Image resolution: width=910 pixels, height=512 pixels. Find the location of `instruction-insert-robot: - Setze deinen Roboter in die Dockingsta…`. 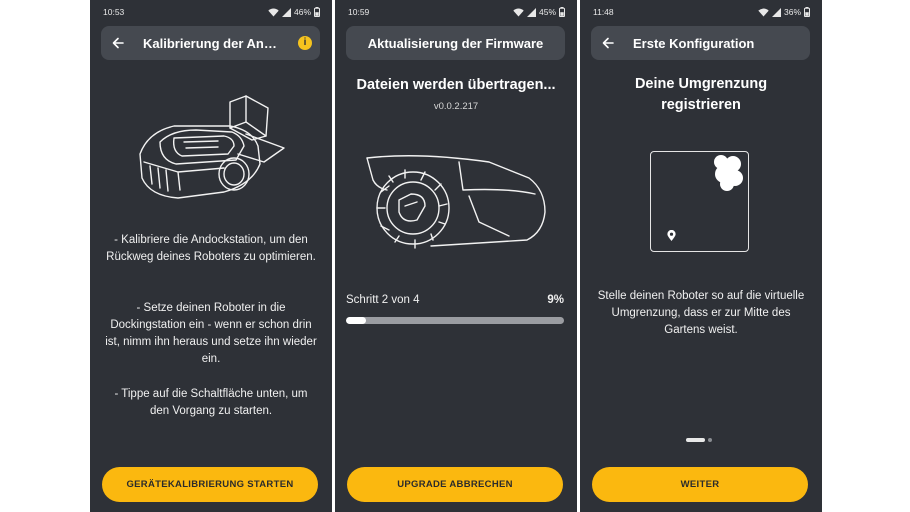

instruction-insert-robot: - Setze deinen Roboter in die Dockingsta… is located at coordinates (211, 333).